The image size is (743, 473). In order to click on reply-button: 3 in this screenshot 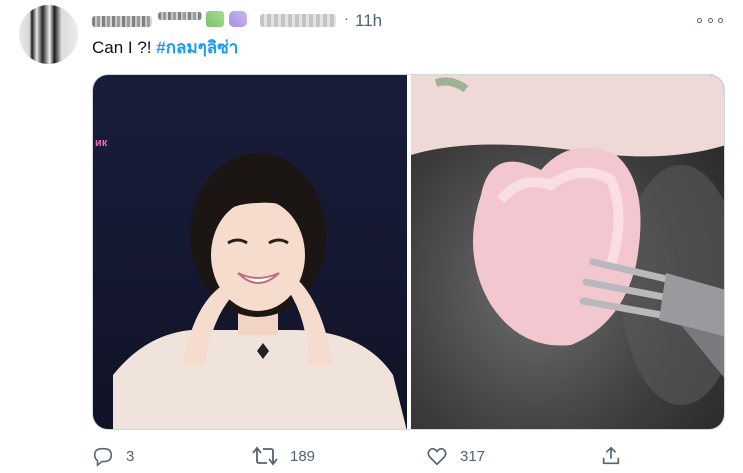, I will do `click(113, 456)`.